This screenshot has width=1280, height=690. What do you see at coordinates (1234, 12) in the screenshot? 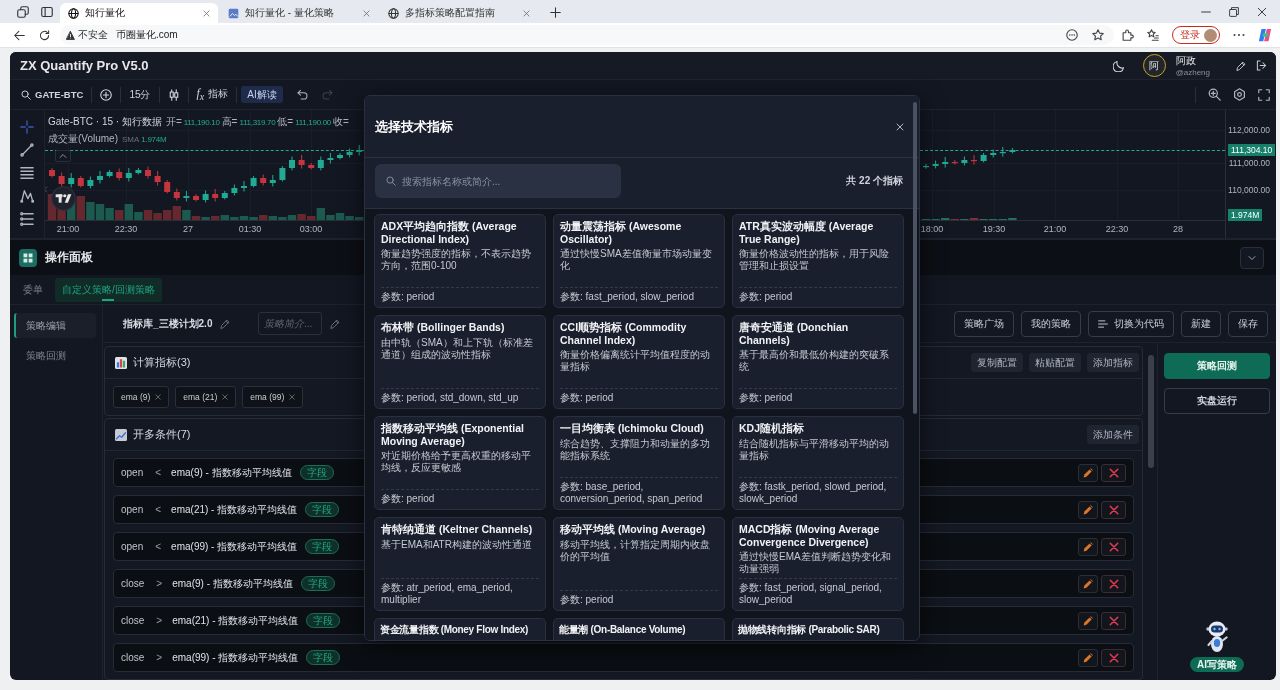
I see `restore-icon` at bounding box center [1234, 12].